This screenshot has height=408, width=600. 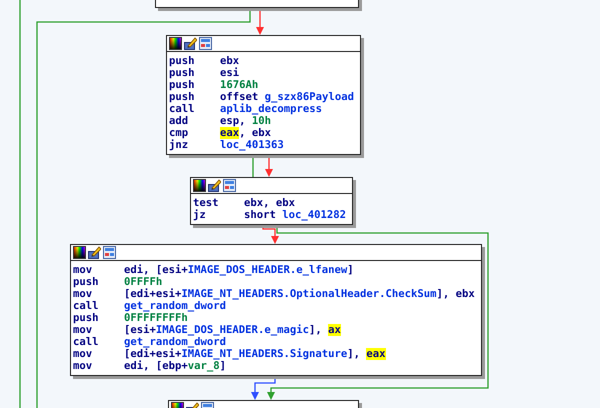 I want to click on instruction-operands: edi, [ebp+var_8], so click(x=175, y=366).